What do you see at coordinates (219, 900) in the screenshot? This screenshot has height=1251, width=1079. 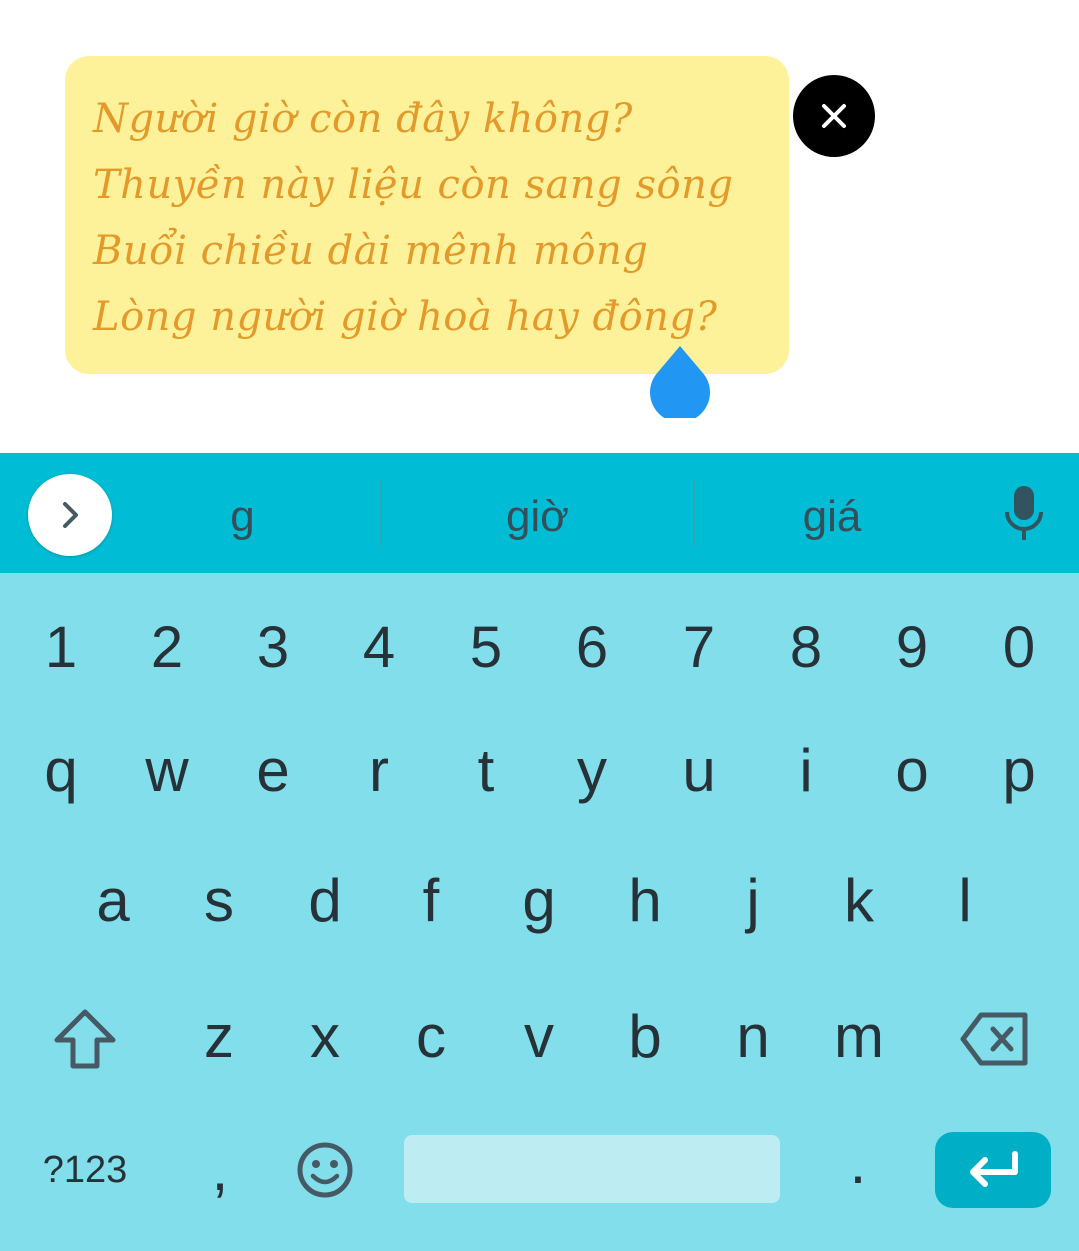 I see `key-s: s` at bounding box center [219, 900].